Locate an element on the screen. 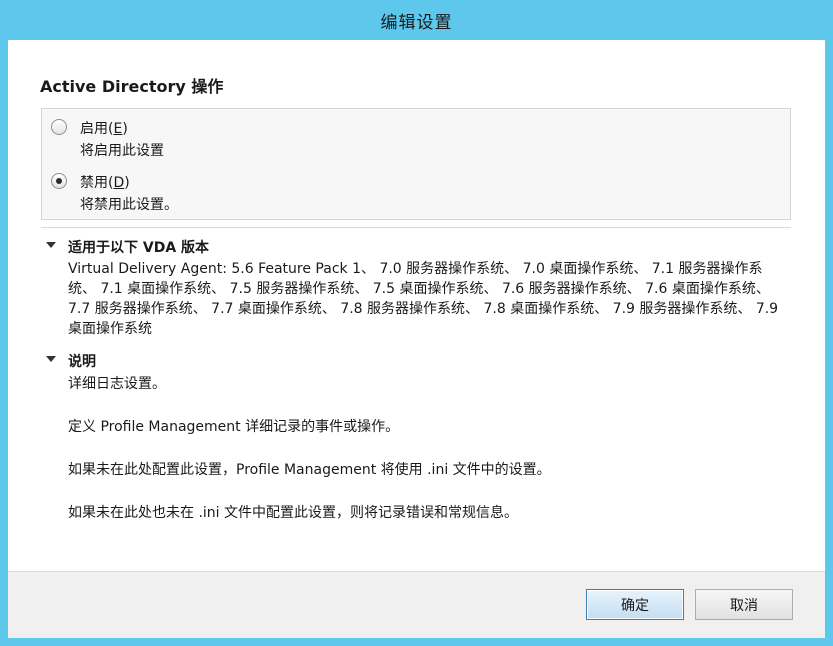  radio-disable is located at coordinates (59, 181).